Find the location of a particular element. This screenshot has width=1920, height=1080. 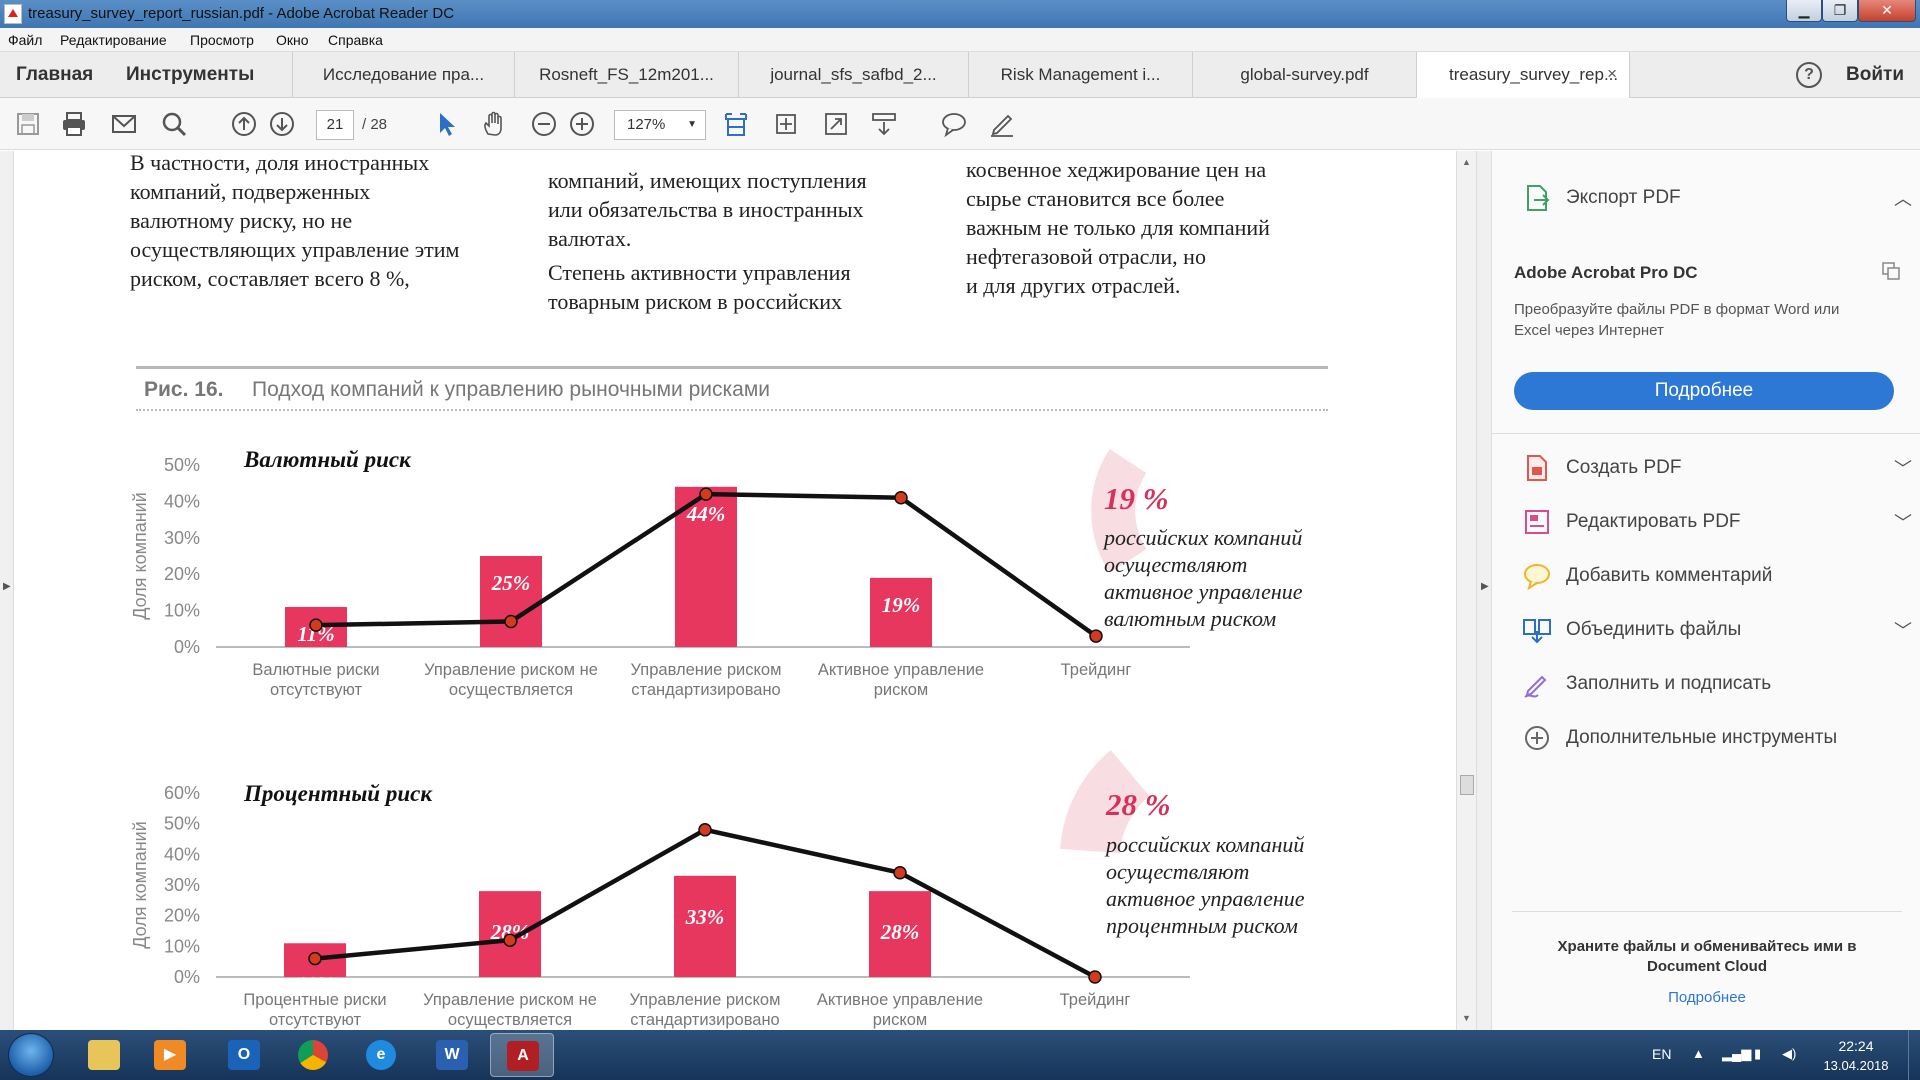

folder-icon is located at coordinates (104, 1055).